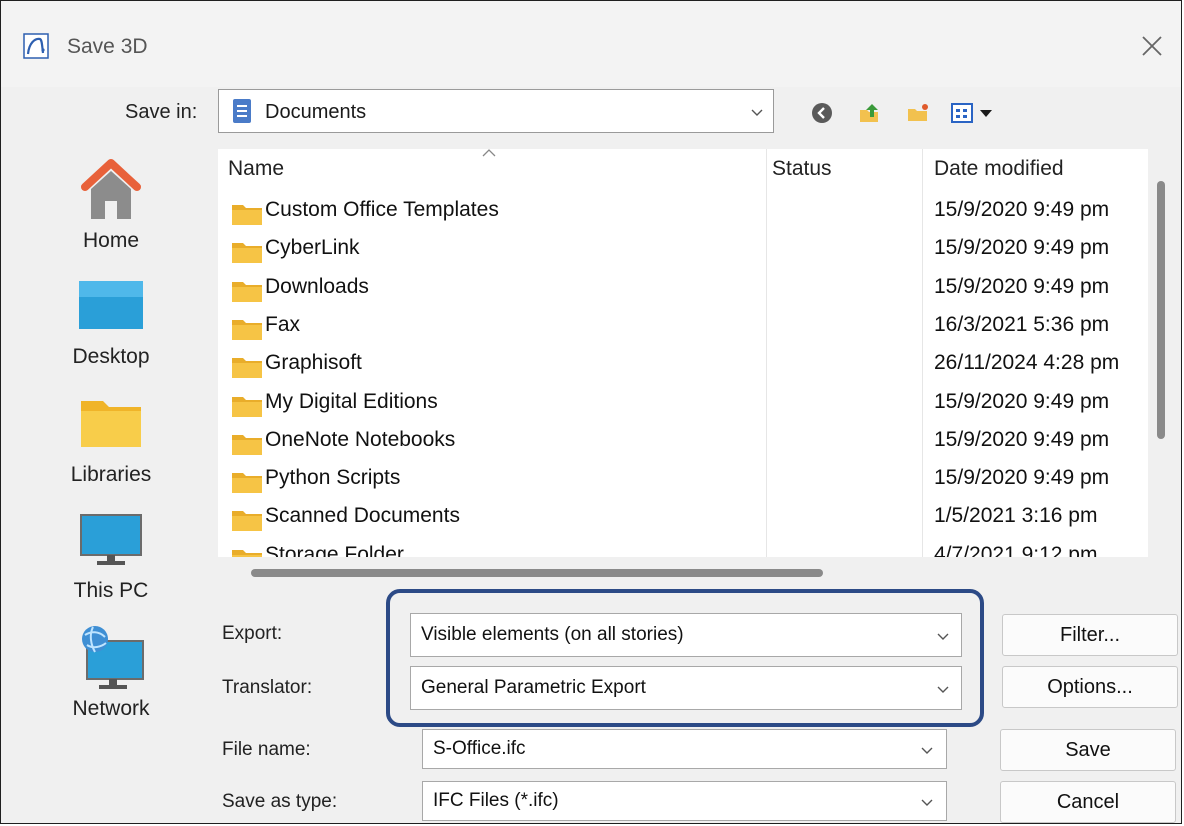  I want to click on file-date-modified: 26/11/2024 4:28 pm, so click(1027, 363).